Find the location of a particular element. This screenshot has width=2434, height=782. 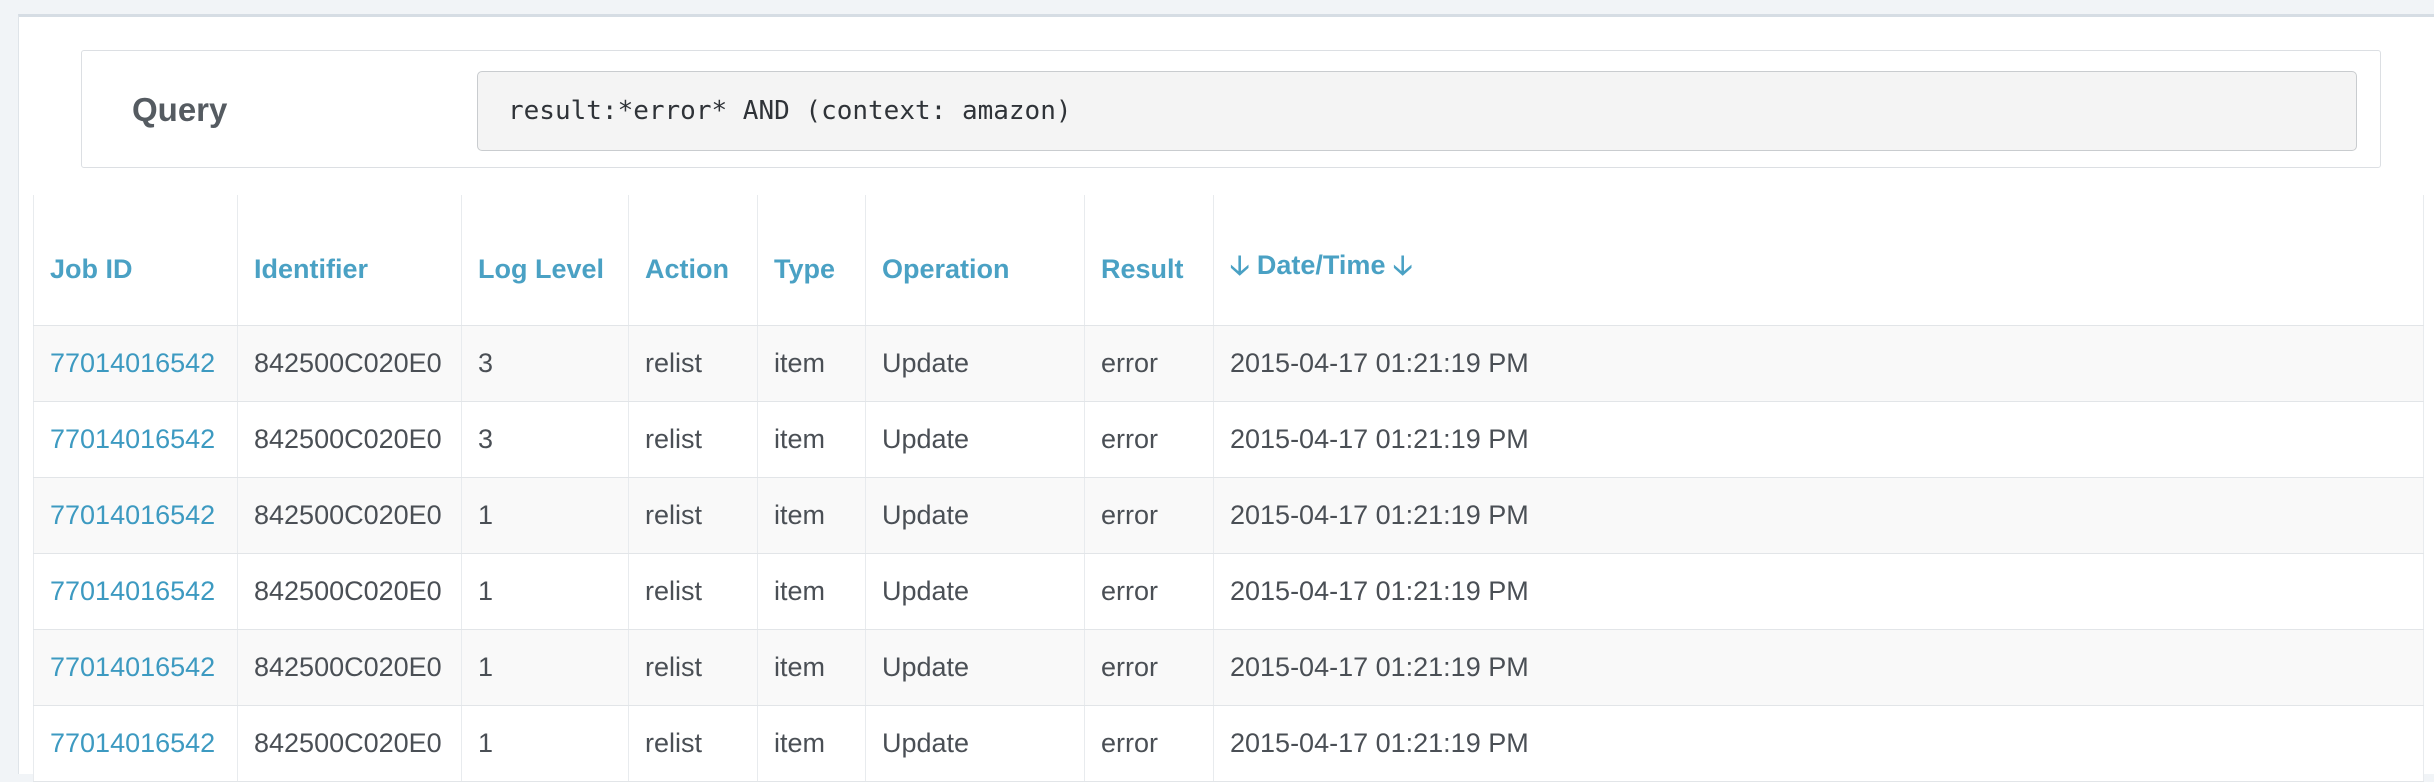

column-header-job-id: Job ID is located at coordinates (135, 260).